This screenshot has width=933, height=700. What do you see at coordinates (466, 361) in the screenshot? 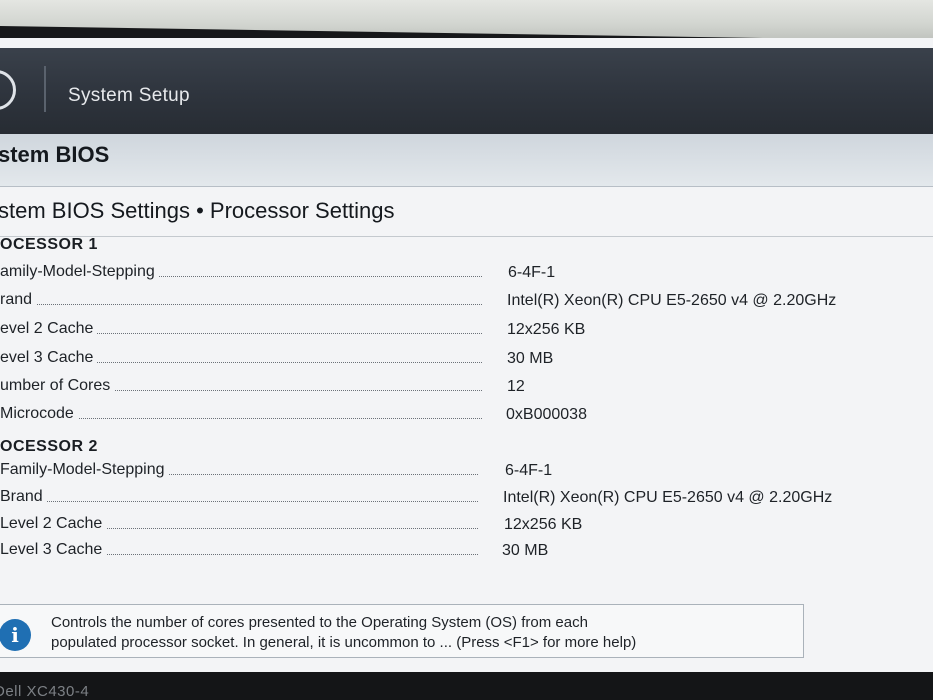
I see `processor1-row: evel 3 Cache 30 MB` at bounding box center [466, 361].